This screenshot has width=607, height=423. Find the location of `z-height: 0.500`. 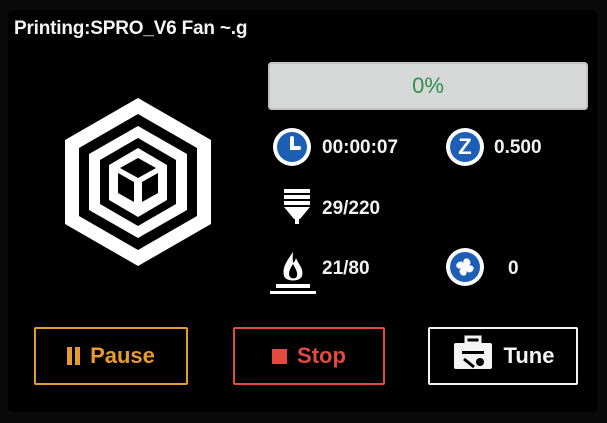

z-height: 0.500 is located at coordinates (518, 147).